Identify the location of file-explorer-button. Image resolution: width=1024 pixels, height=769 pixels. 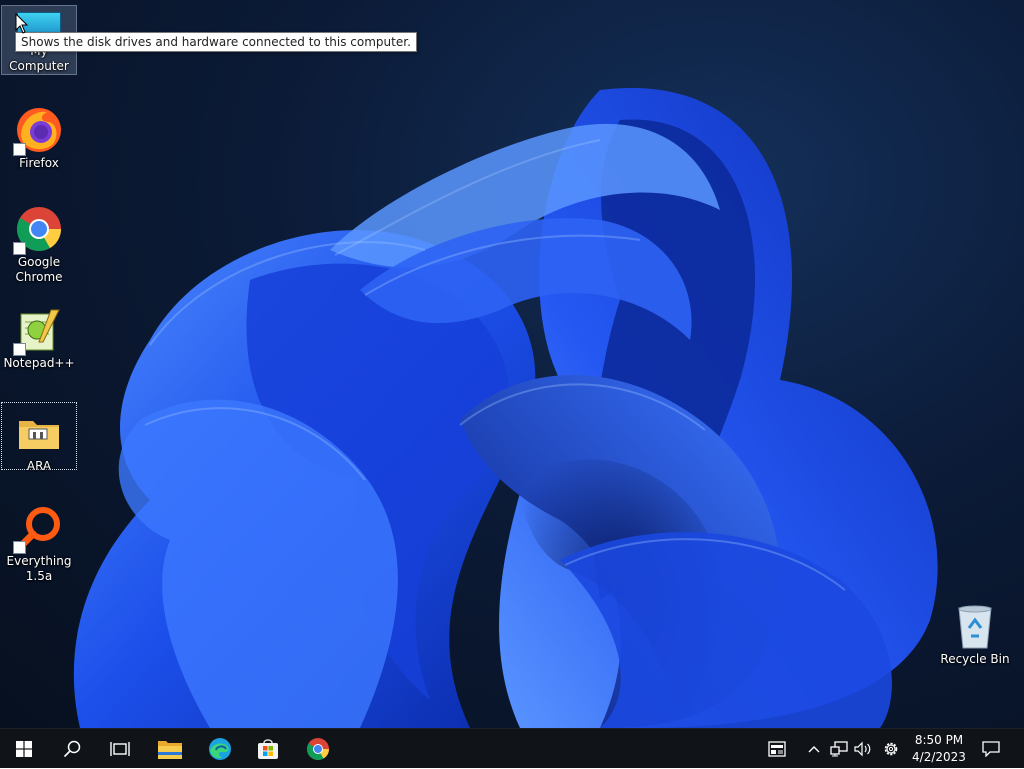
(170, 749).